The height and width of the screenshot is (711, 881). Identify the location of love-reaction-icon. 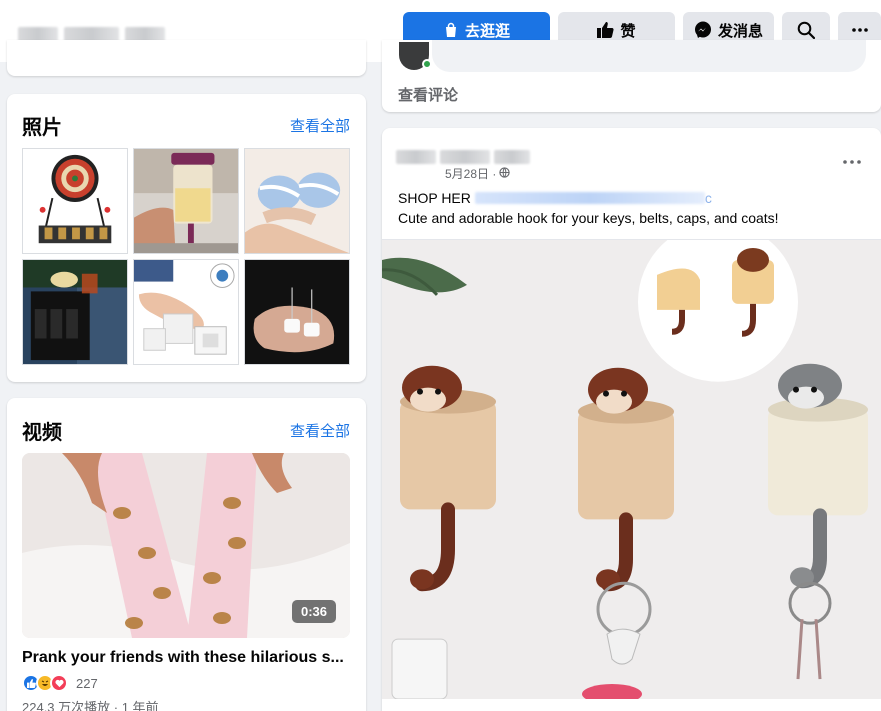
(59, 683).